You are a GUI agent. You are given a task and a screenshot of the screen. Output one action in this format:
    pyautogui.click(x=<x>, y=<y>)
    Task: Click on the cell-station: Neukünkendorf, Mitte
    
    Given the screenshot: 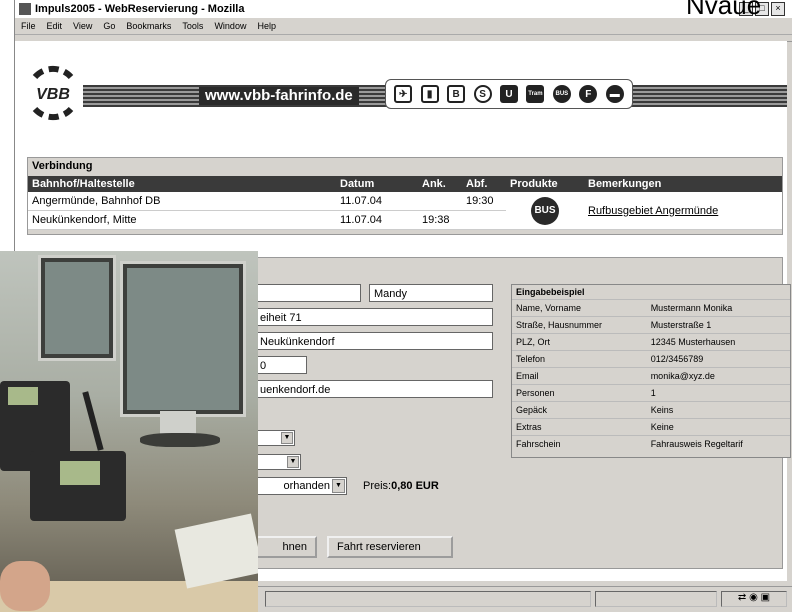 What is the action you would take?
    pyautogui.click(x=182, y=220)
    